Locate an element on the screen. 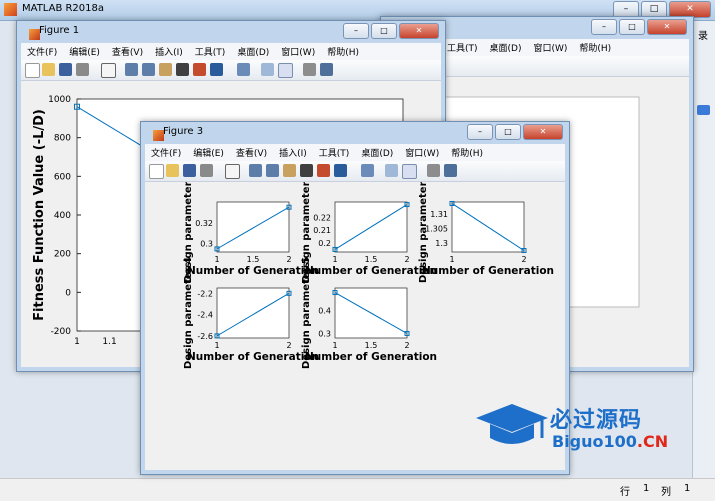 This screenshot has height=501, width=715. fig1-ytick-label: 1000 is located at coordinates (59, 100).